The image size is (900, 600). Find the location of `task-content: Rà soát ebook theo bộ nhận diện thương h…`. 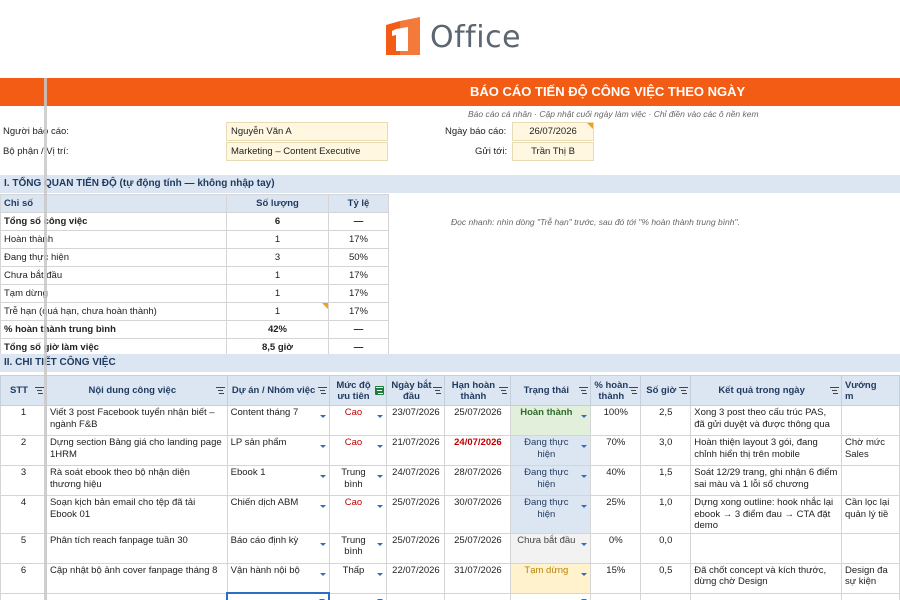

task-content: Rà soát ebook theo bộ nhận diện thương h… is located at coordinates (136, 480).